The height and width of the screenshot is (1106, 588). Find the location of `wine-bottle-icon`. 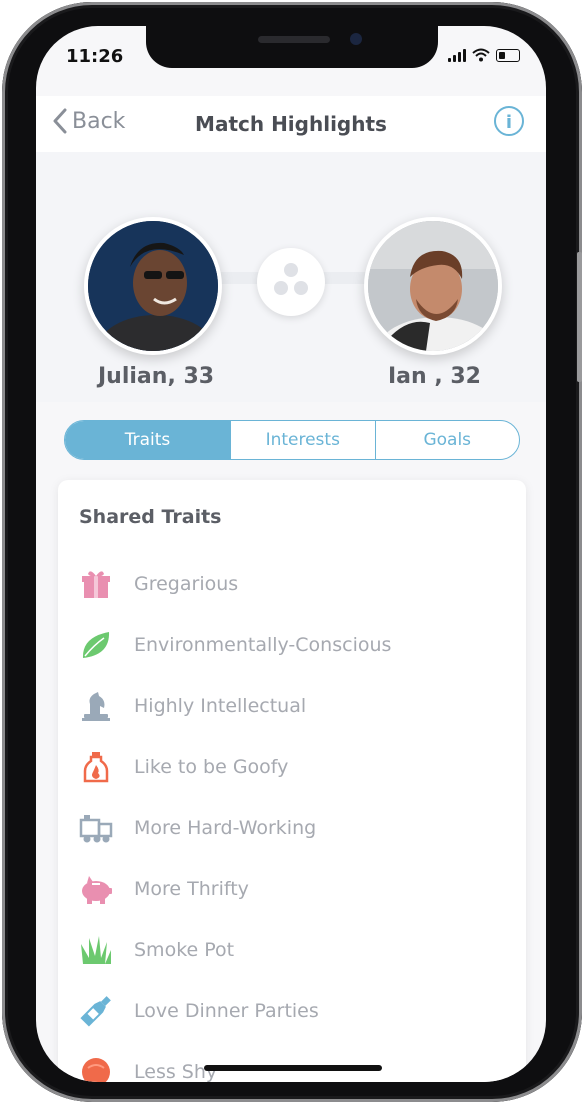

wine-bottle-icon is located at coordinates (96, 1011).